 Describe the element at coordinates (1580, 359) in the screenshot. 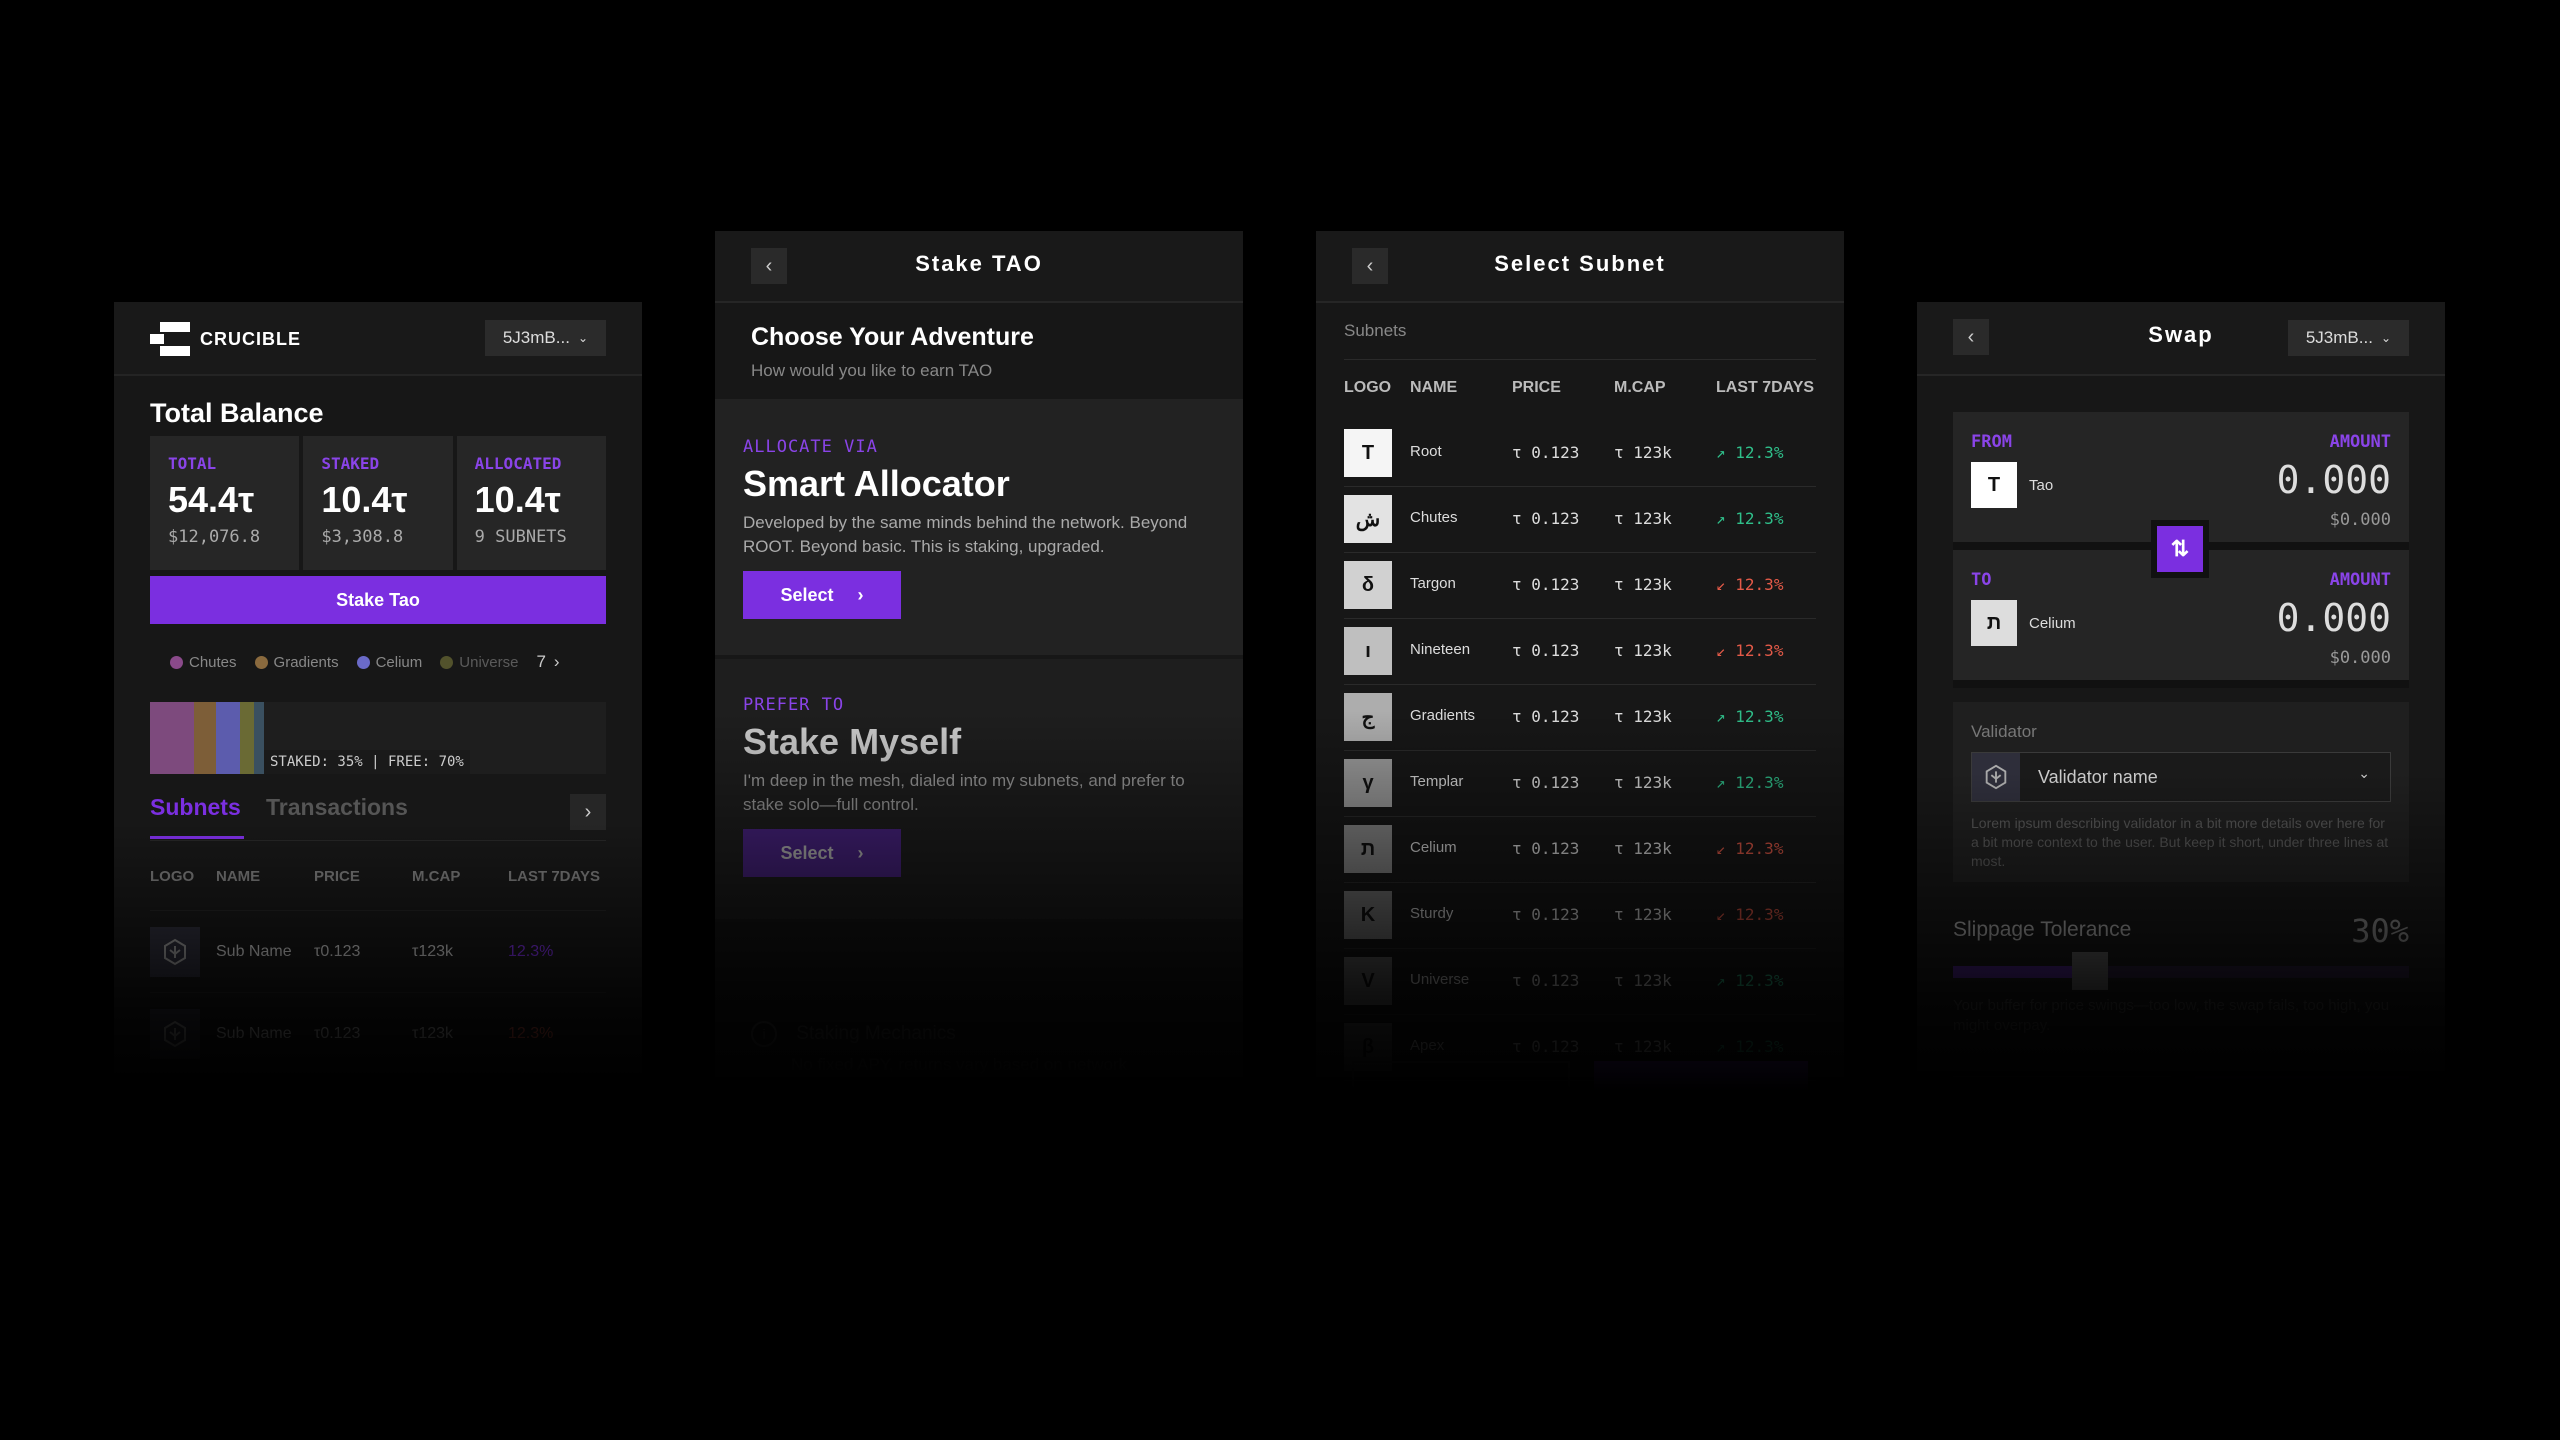

I see `section-divider` at that location.